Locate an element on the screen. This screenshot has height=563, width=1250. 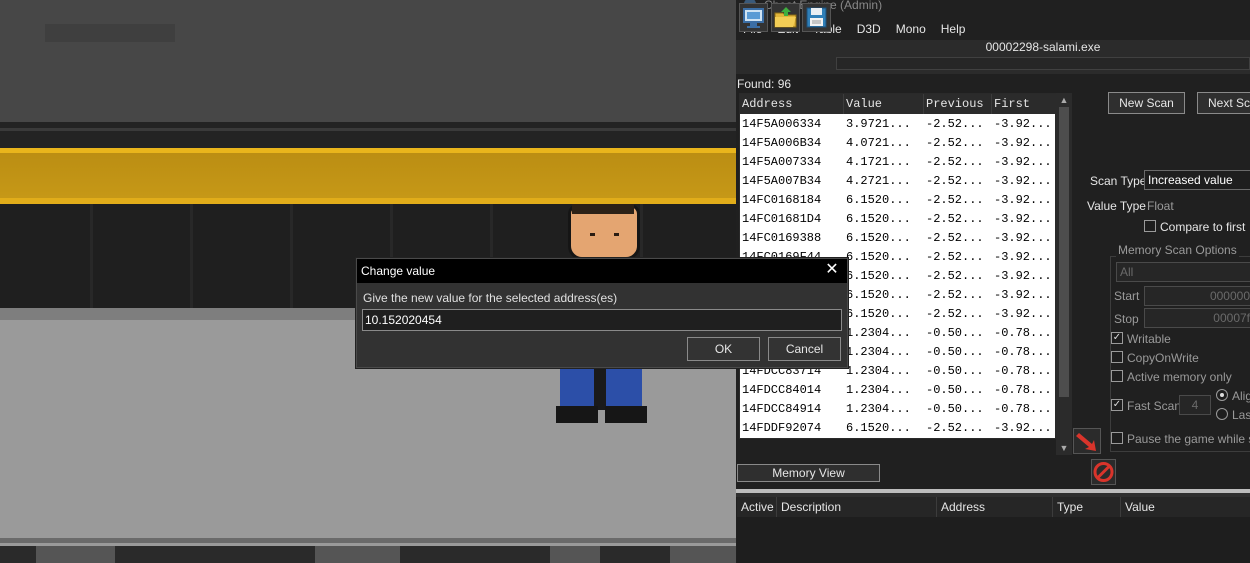
close-icon: ✕ is located at coordinates (832, 270).